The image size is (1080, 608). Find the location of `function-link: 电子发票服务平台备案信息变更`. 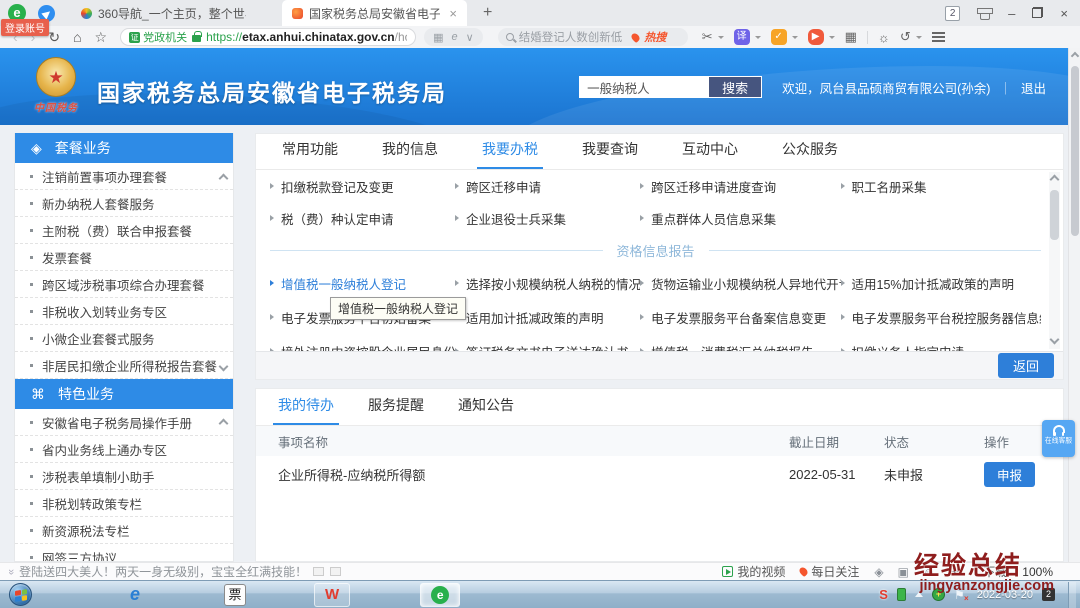

function-link: 电子发票服务平台备案信息变更 is located at coordinates (740, 317).